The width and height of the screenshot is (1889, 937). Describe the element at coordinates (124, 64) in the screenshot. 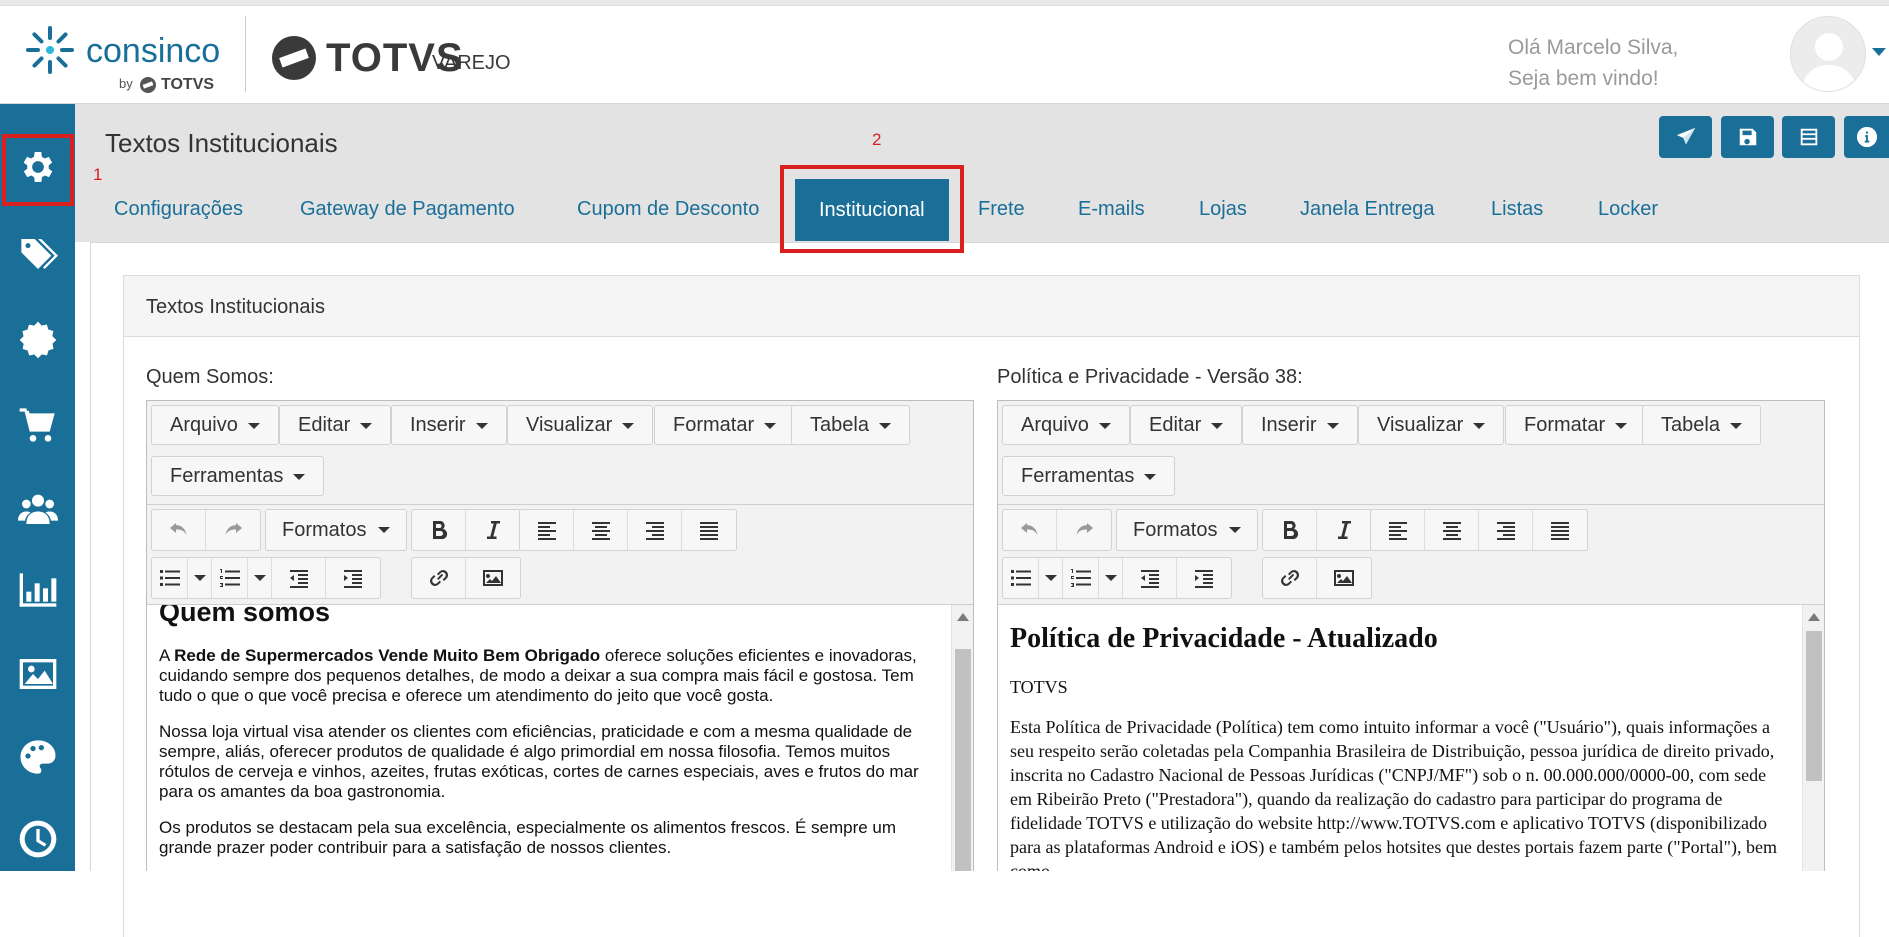

I see `consinco-logo: consinco by TOTVS` at that location.